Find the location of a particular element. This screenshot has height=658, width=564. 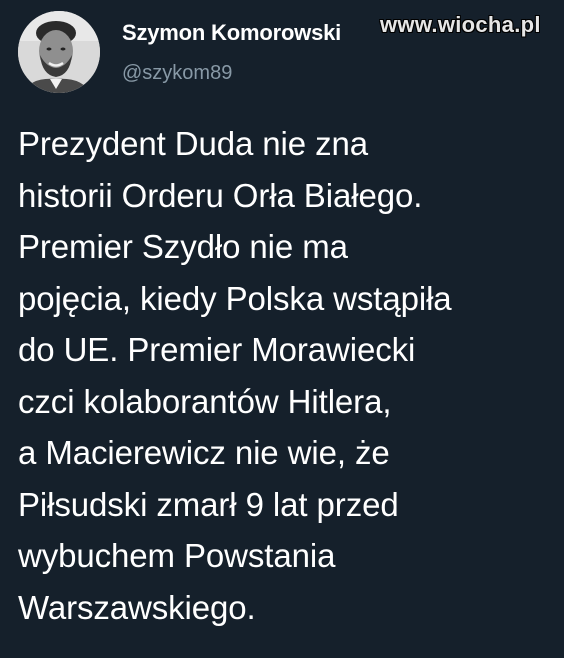

tweet-line: Warszawskiego. is located at coordinates (137, 607).